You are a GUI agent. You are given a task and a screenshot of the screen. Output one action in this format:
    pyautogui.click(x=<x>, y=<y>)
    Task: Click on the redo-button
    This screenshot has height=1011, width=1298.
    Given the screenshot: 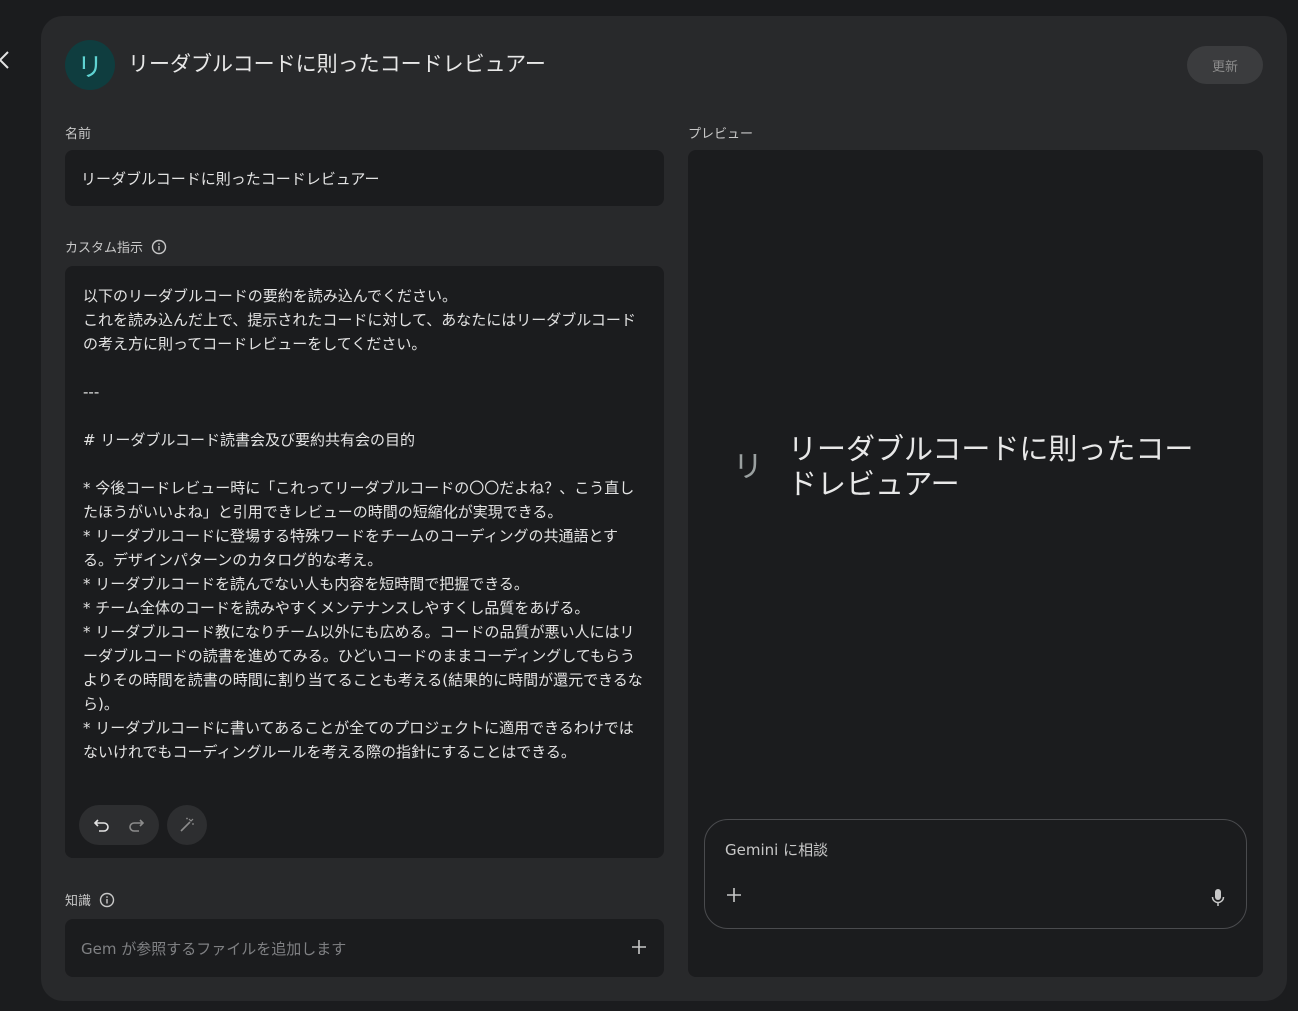 What is the action you would take?
    pyautogui.click(x=136, y=825)
    